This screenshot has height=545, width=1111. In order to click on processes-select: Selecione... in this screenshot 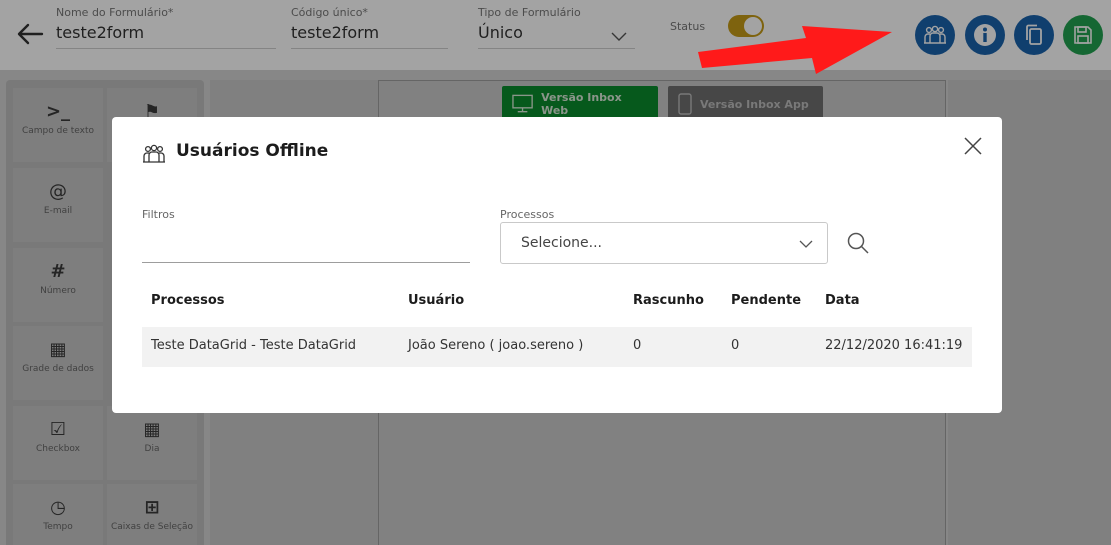, I will do `click(664, 243)`.